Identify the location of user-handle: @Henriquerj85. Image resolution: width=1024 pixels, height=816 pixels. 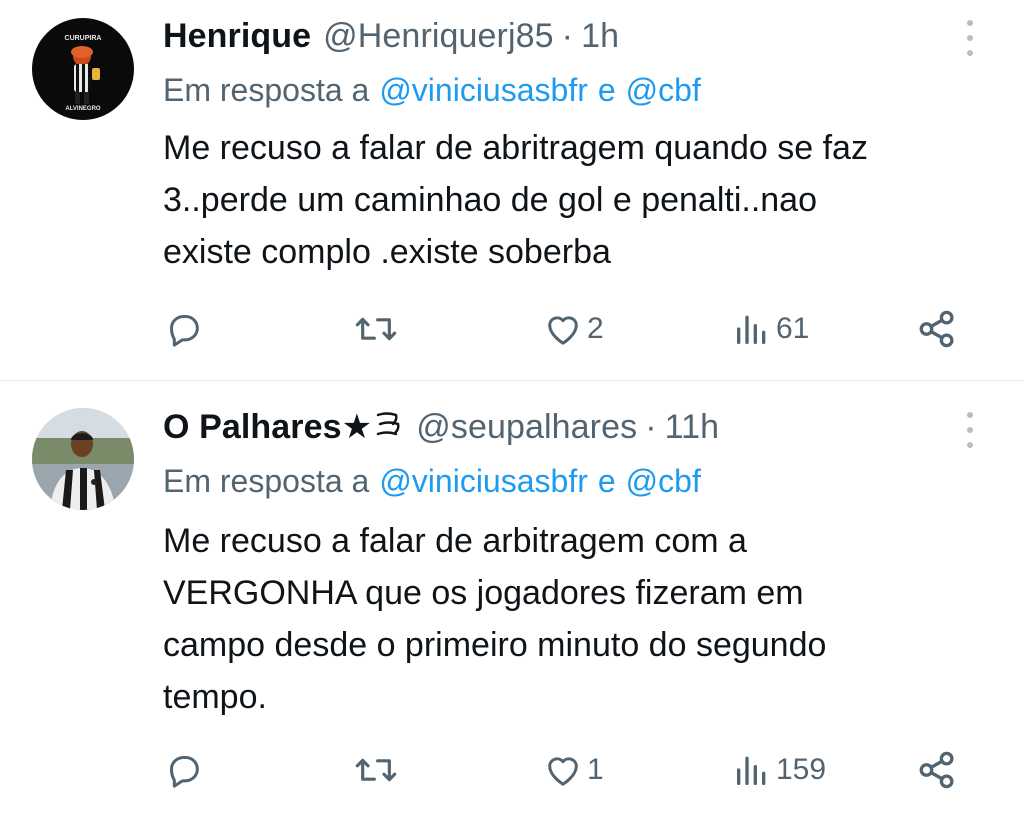
(438, 36).